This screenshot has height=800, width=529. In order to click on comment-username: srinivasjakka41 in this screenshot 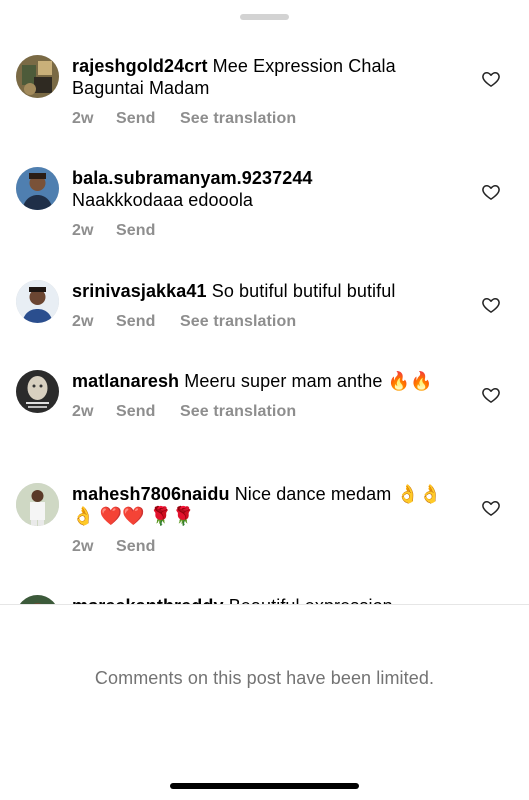, I will do `click(139, 291)`.